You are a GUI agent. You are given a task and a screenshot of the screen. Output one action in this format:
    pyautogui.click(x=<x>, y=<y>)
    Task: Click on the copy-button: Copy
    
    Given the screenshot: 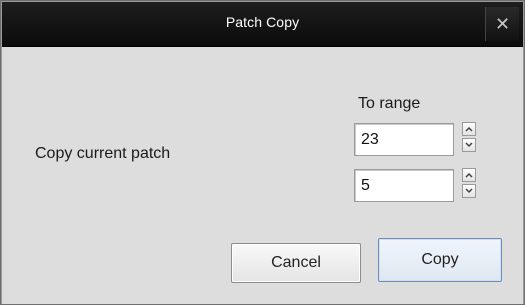 What is the action you would take?
    pyautogui.click(x=440, y=260)
    